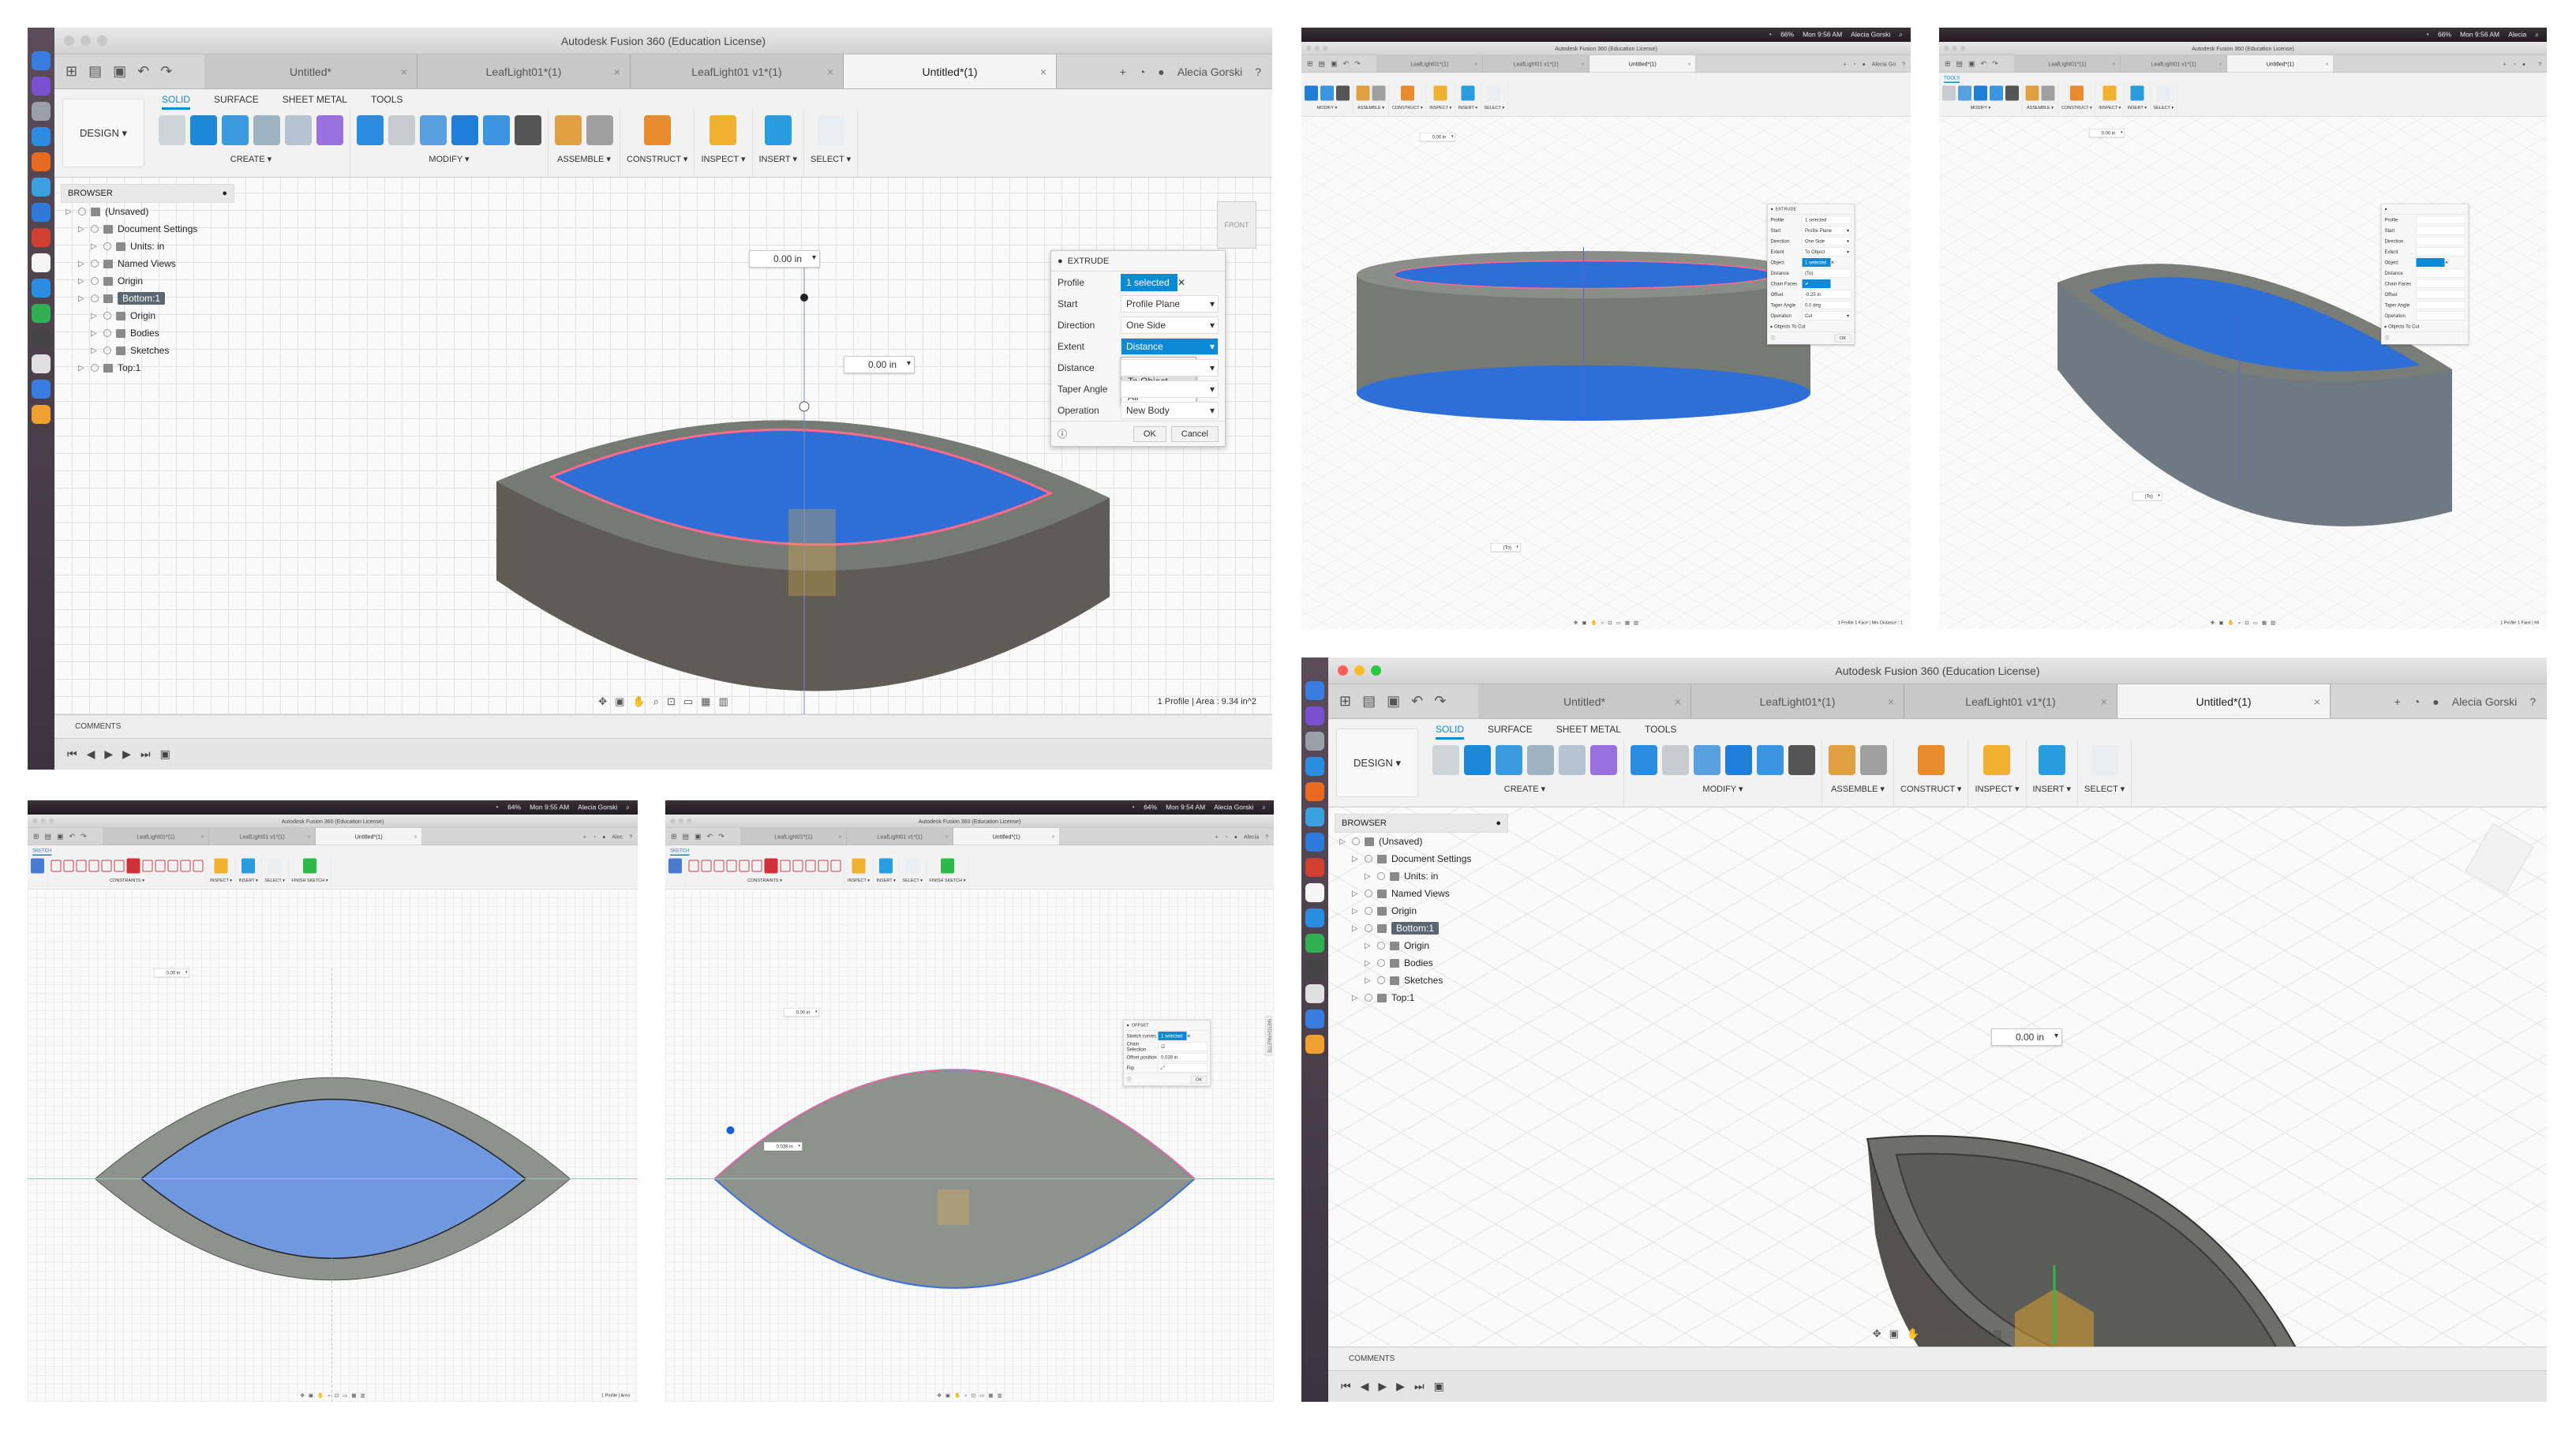  Describe the element at coordinates (1827, 294) in the screenshot. I see `dialog-field: -0.25 in` at that location.